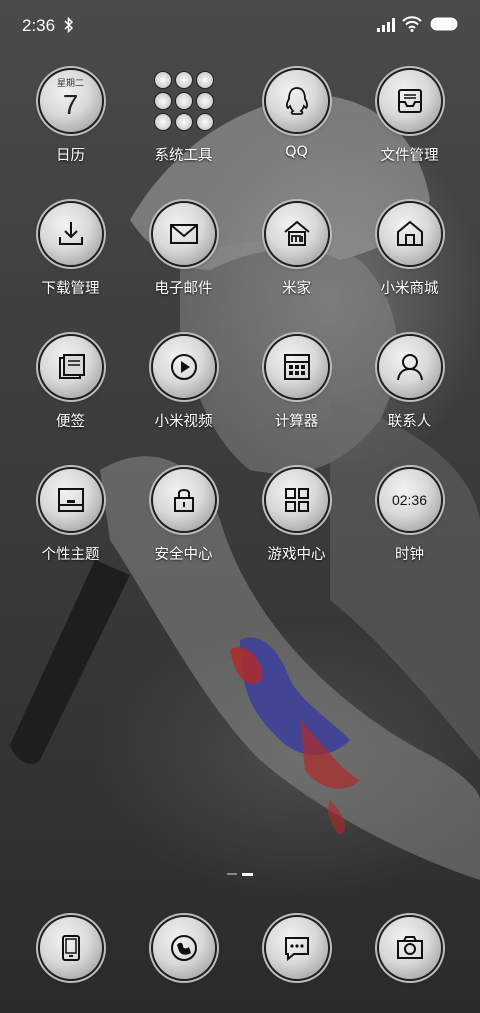 Image resolution: width=480 pixels, height=1013 pixels. What do you see at coordinates (409, 555) in the screenshot?
I see `app-label: 时钟` at bounding box center [409, 555].